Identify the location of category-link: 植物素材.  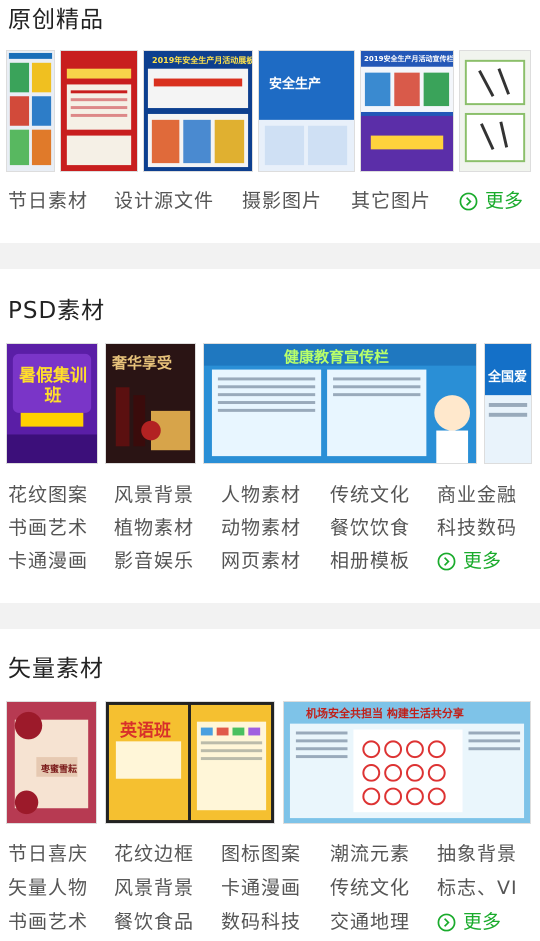
(154, 528).